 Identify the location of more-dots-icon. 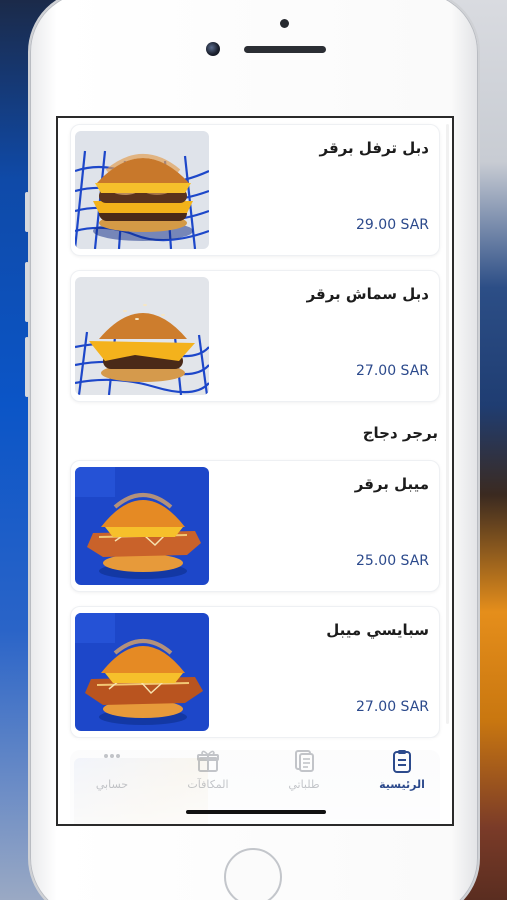
(112, 756).